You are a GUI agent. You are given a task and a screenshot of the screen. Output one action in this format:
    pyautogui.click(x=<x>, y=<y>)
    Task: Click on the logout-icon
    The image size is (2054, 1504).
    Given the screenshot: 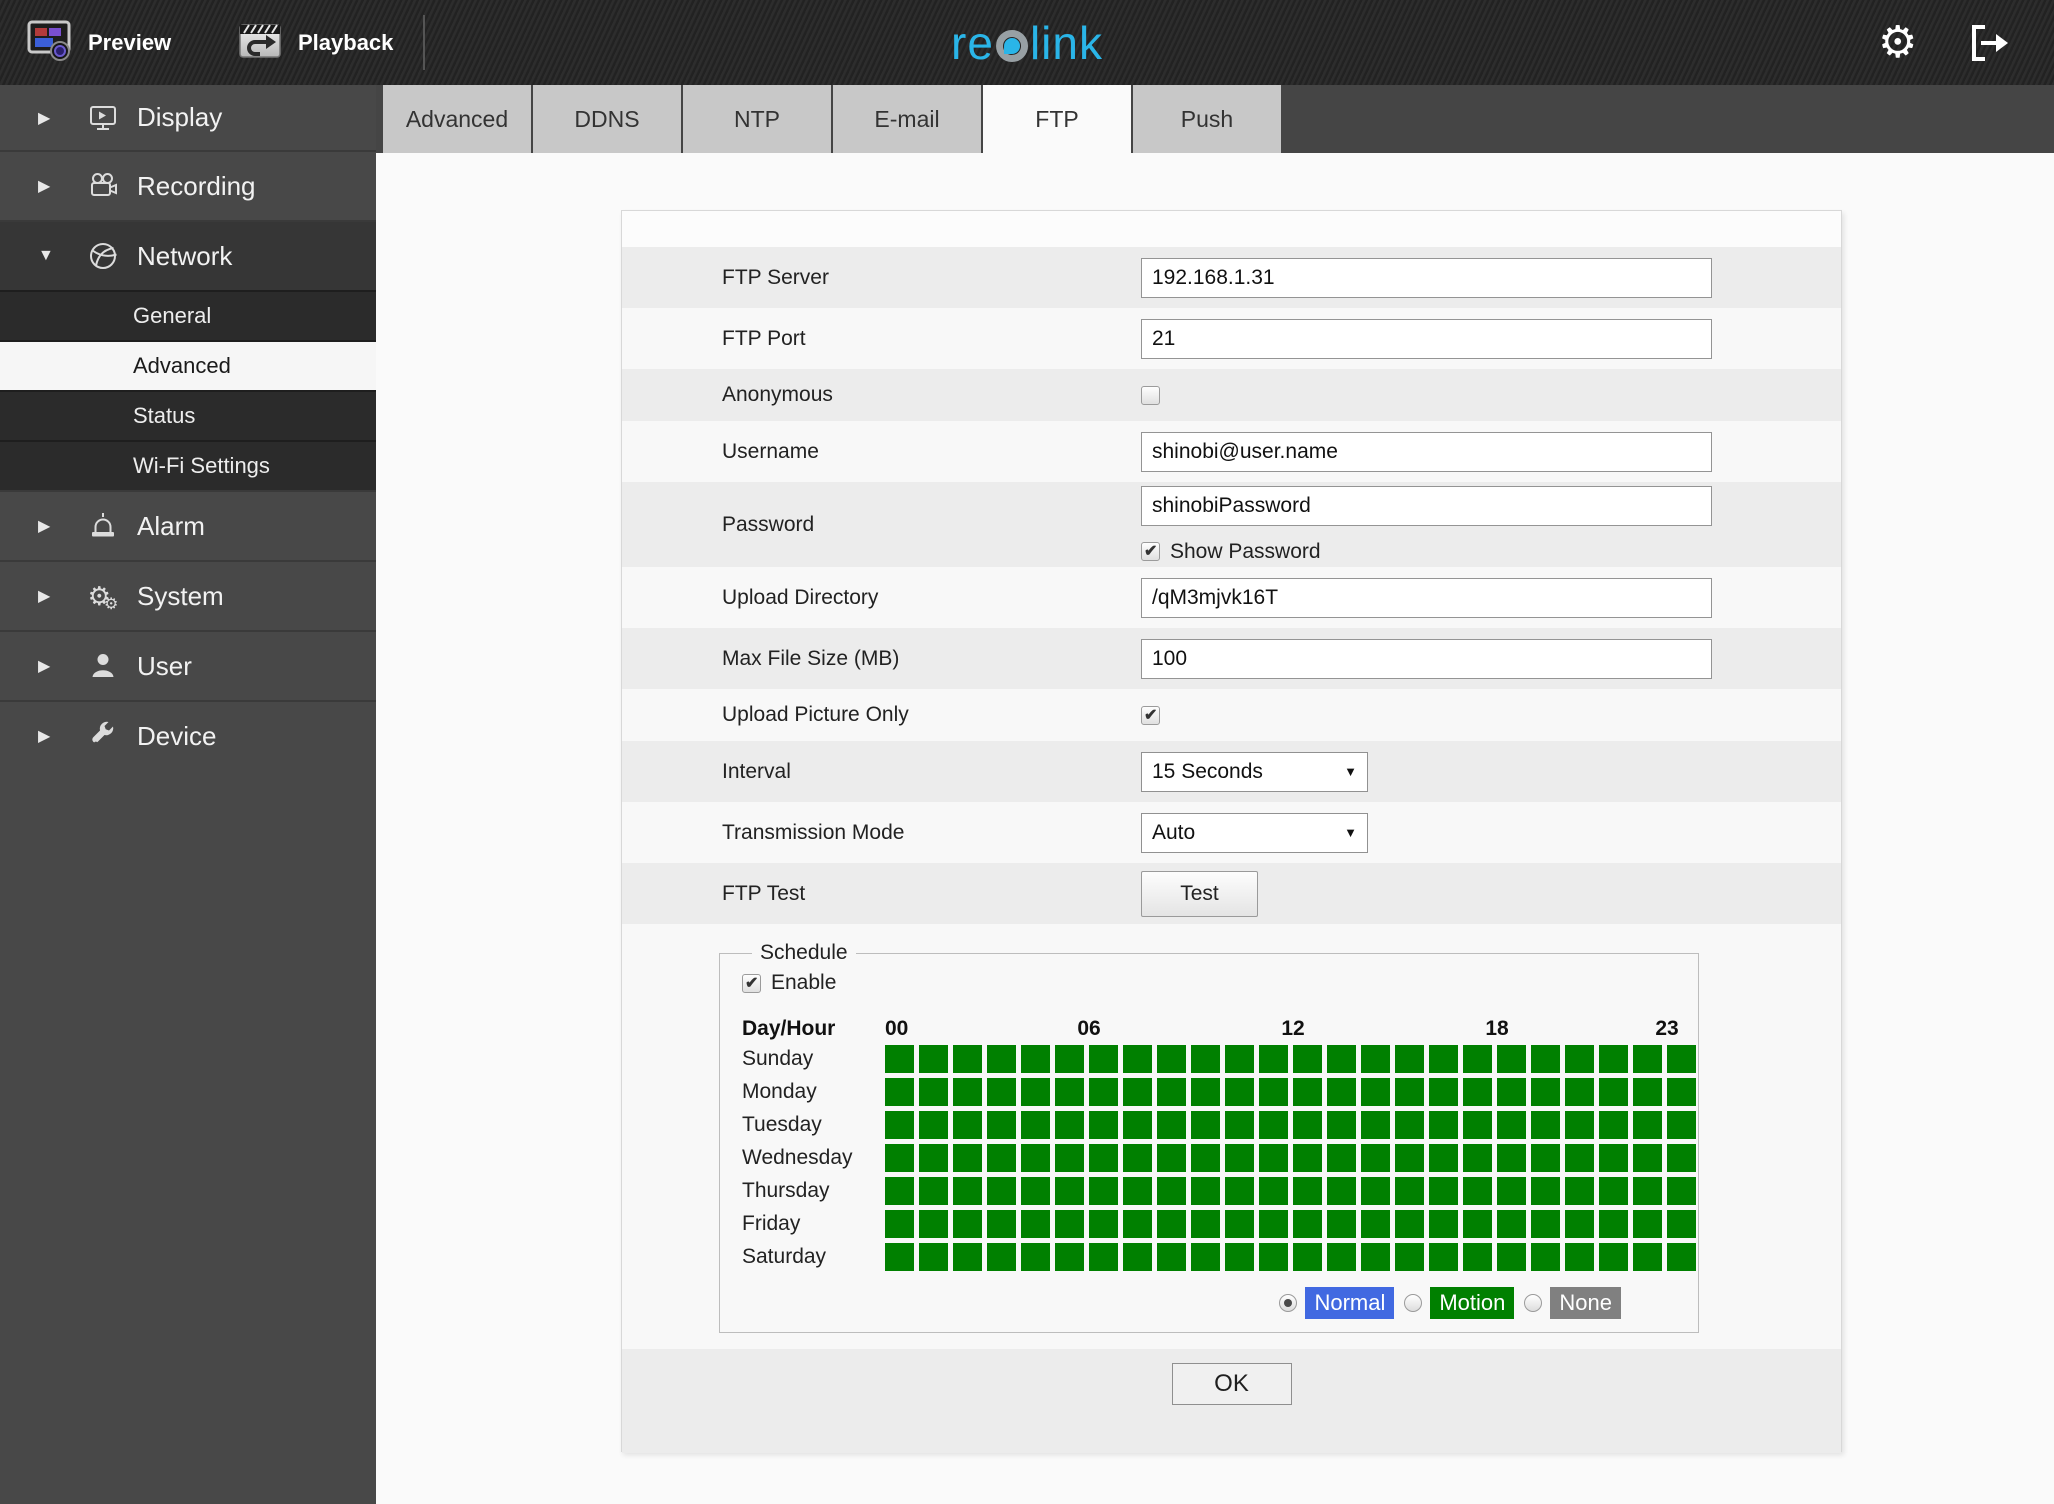 What is the action you would take?
    pyautogui.click(x=1989, y=45)
    